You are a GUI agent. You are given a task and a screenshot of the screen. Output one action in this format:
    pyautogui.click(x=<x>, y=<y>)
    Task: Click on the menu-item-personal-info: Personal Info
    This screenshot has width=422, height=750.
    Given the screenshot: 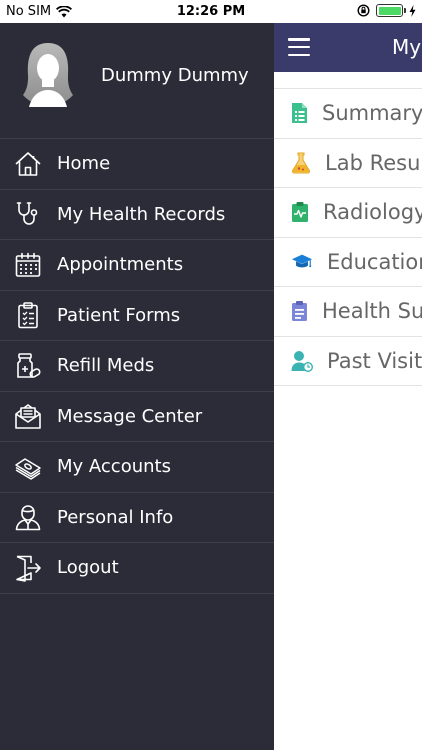 What is the action you would take?
    pyautogui.click(x=137, y=518)
    